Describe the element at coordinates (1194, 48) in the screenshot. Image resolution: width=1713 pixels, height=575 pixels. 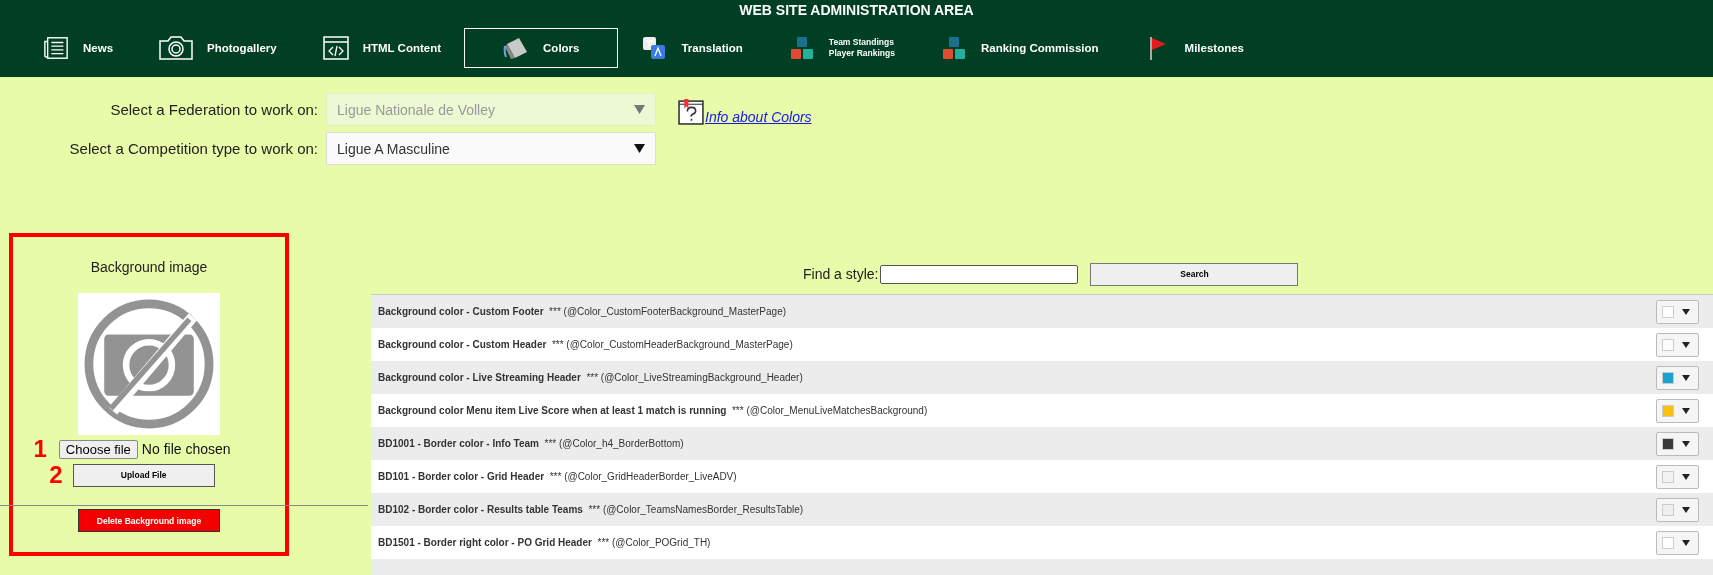
I see `nav-tab: Milestones` at that location.